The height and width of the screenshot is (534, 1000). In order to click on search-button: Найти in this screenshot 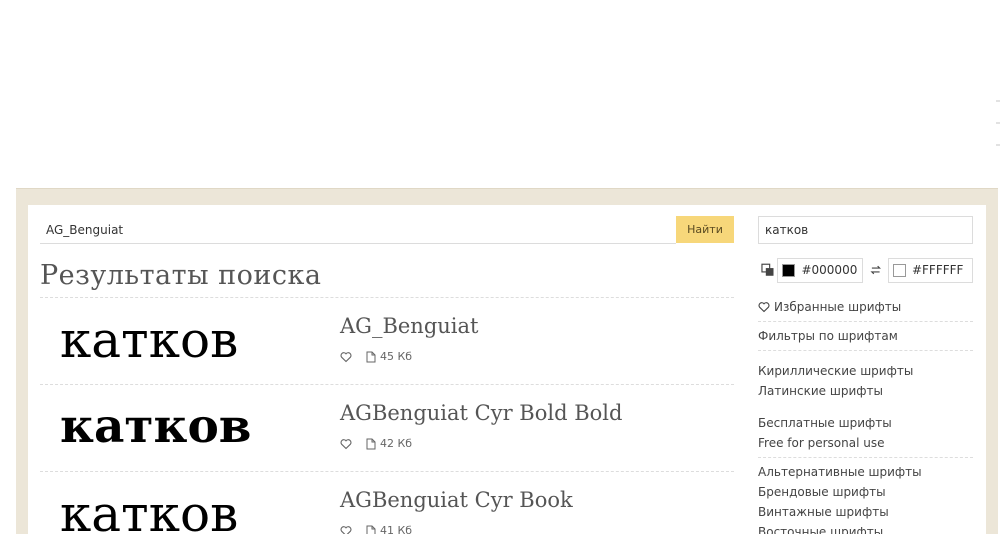, I will do `click(705, 229)`.